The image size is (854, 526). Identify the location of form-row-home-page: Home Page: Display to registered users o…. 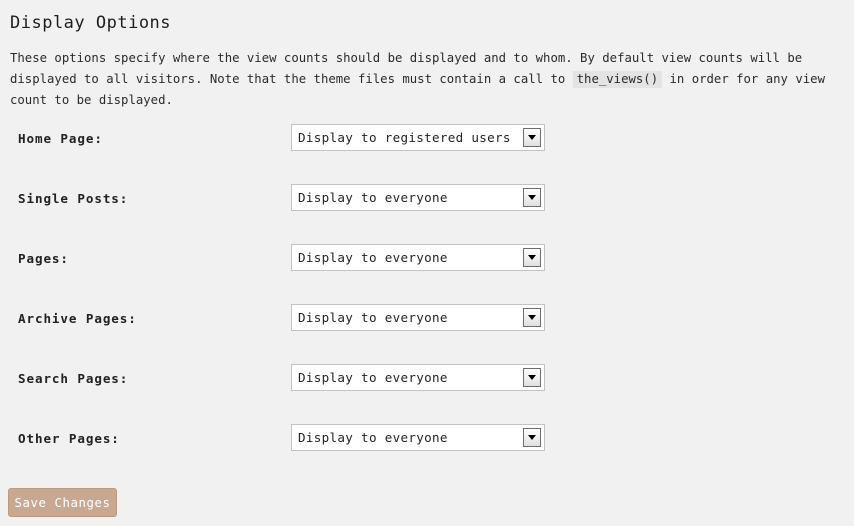
(427, 148).